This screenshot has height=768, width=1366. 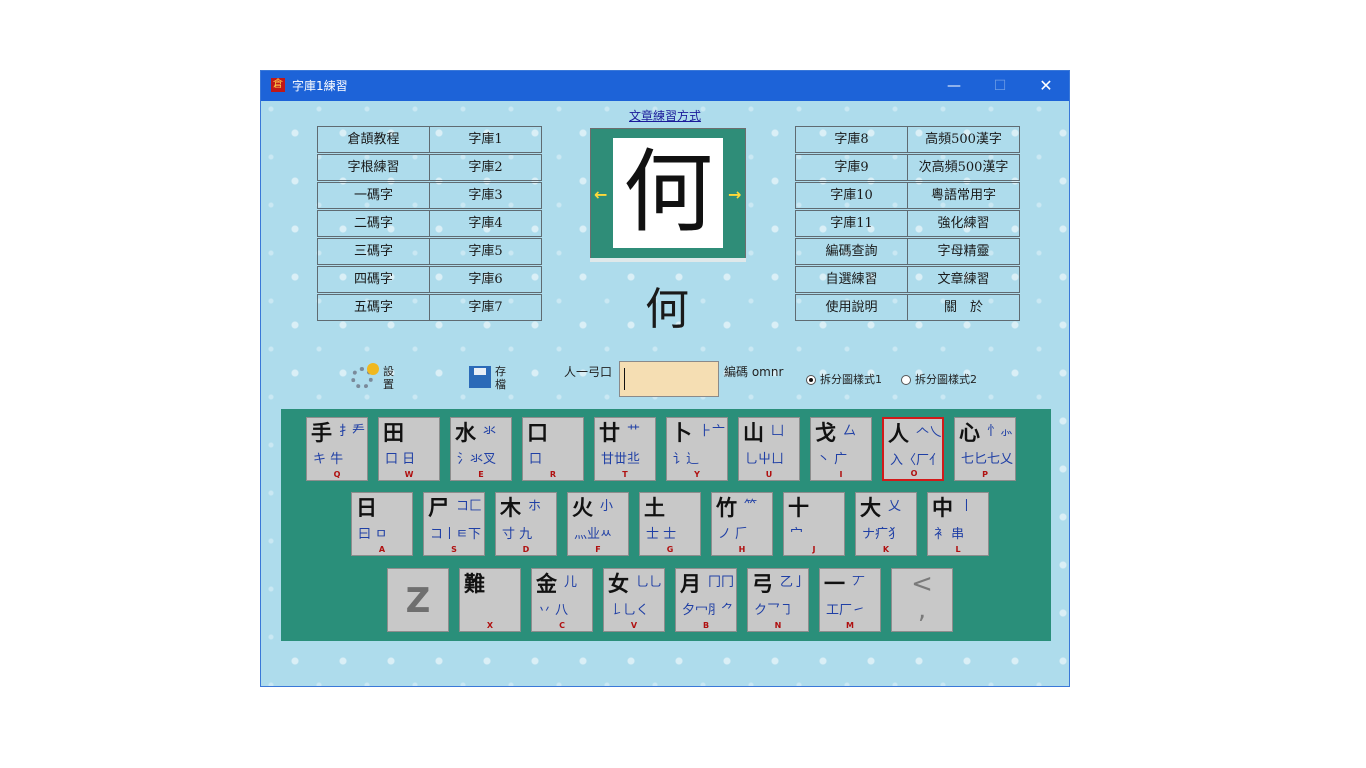 What do you see at coordinates (851, 251) in the screenshot?
I see `right-menu-item-button: 編碼查詢` at bounding box center [851, 251].